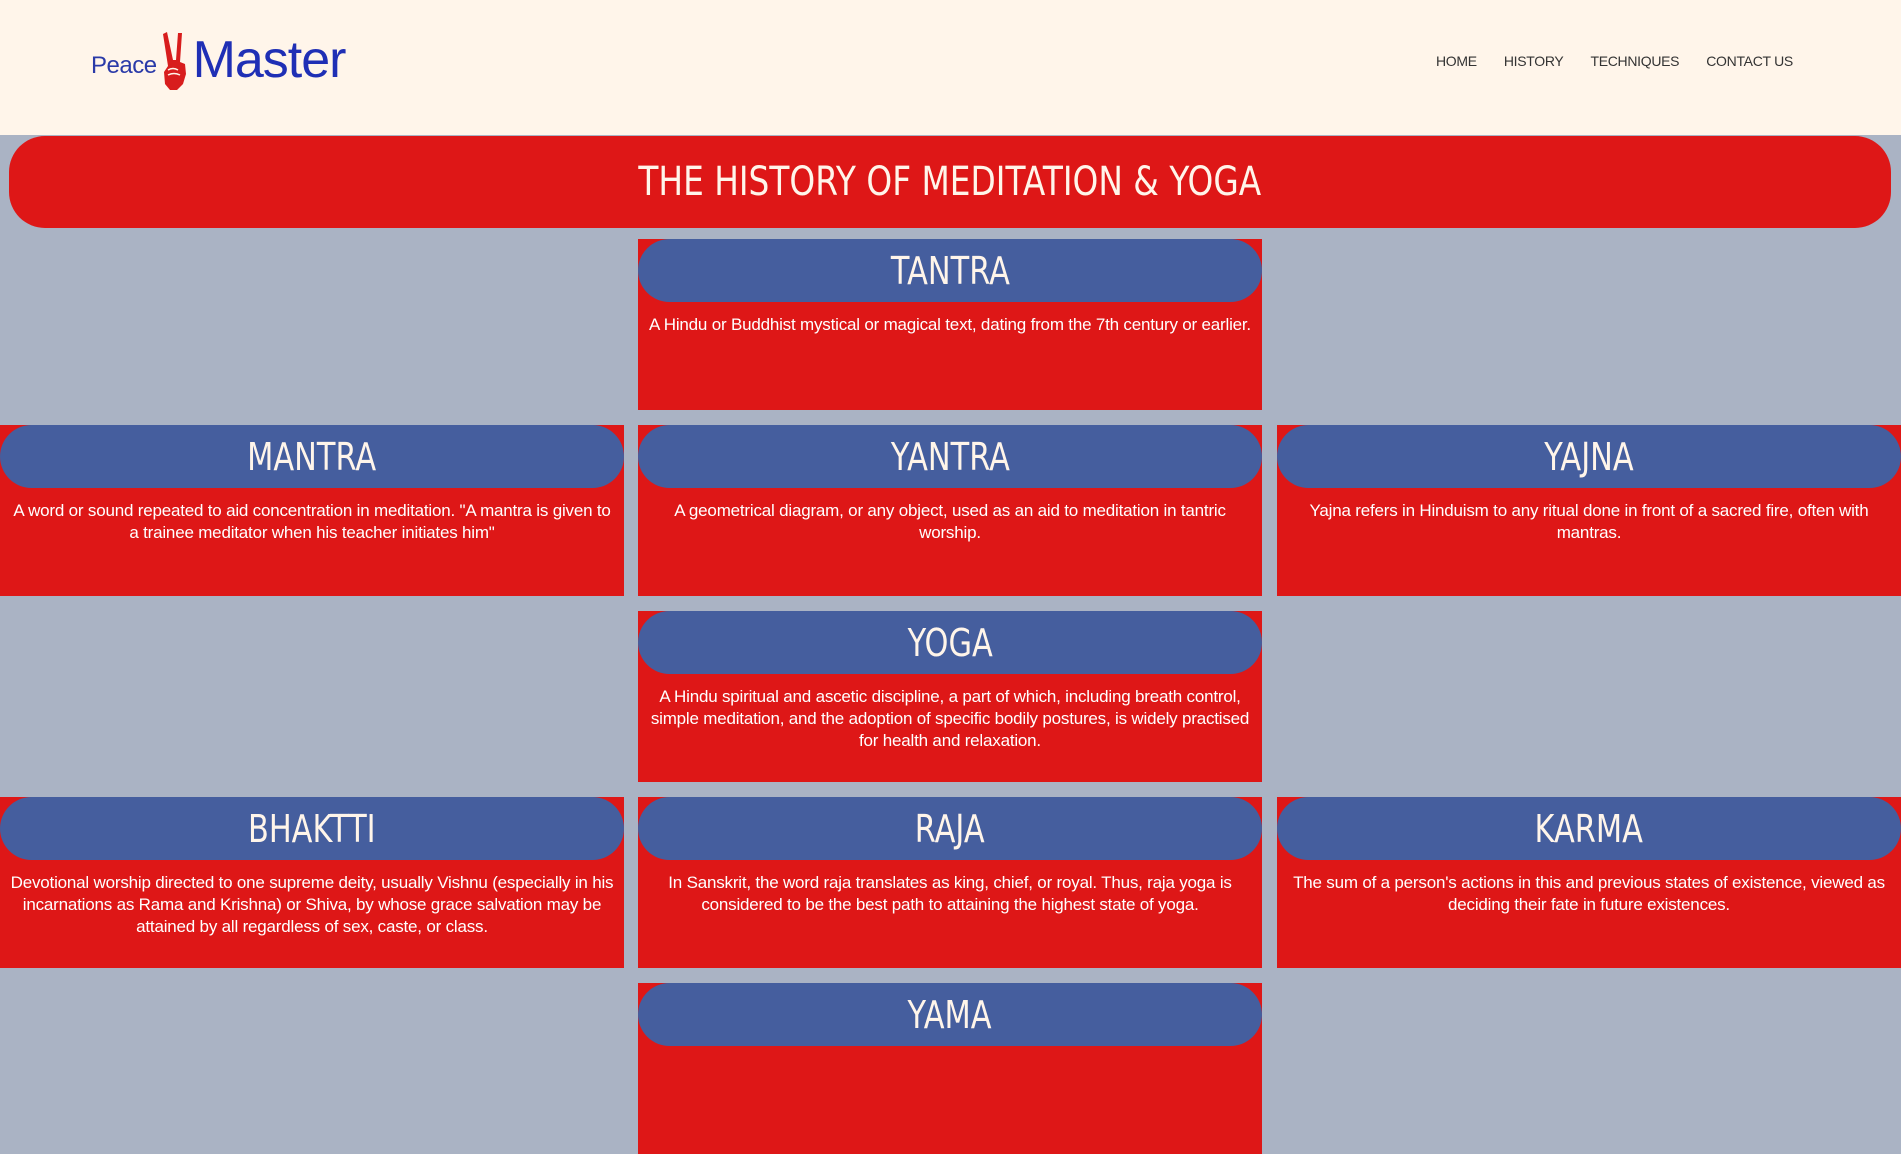  I want to click on card-title: KARMA, so click(1589, 828).